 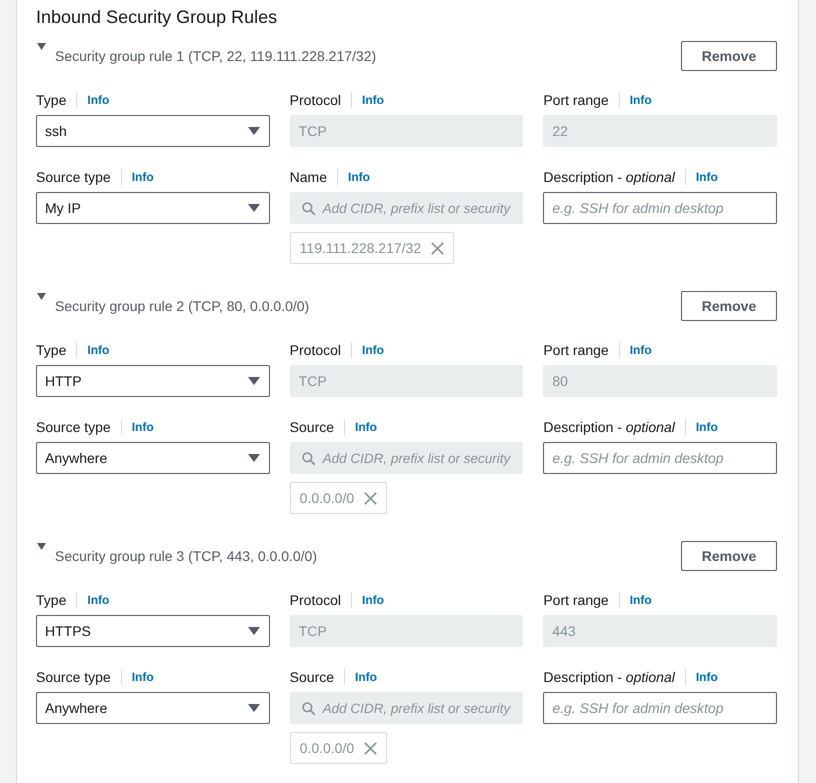 I want to click on dropdown: HTTP, so click(x=153, y=381).